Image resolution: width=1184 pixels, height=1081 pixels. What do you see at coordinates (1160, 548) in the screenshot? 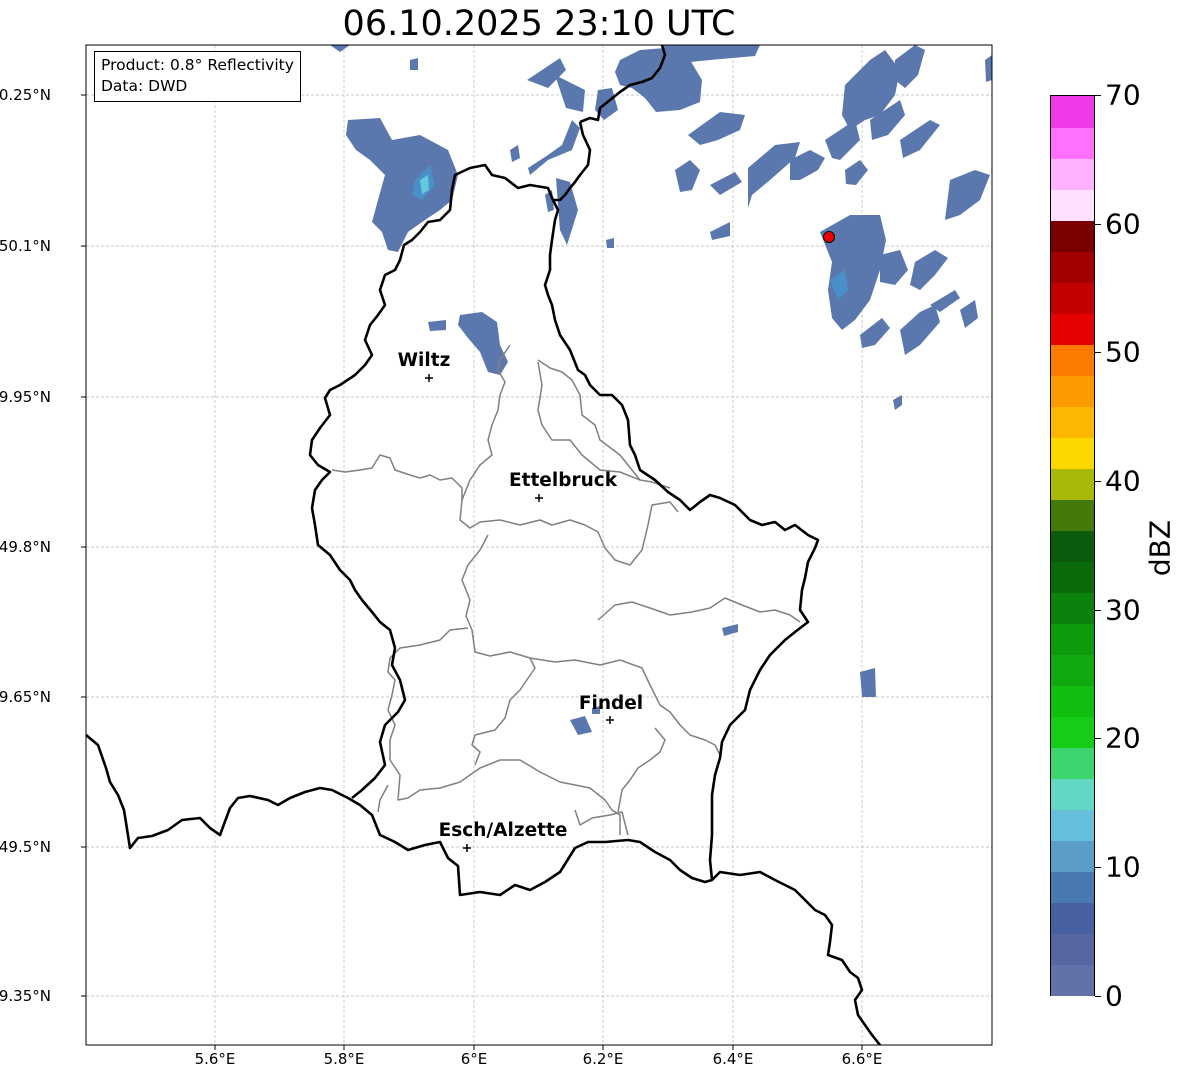
I see `colorbar-unit-label: dBZ` at bounding box center [1160, 548].